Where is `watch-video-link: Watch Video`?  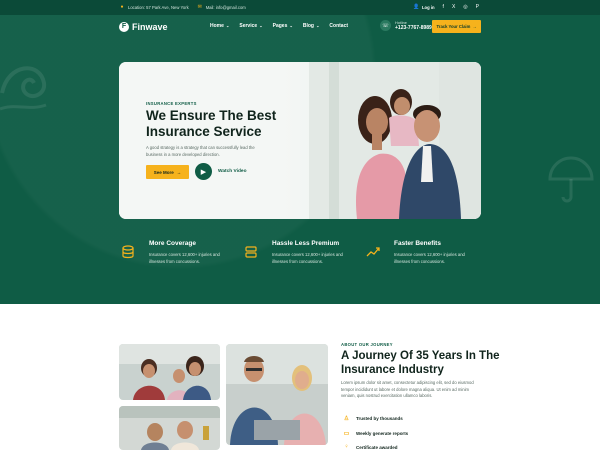
watch-video-link: Watch Video is located at coordinates (232, 171).